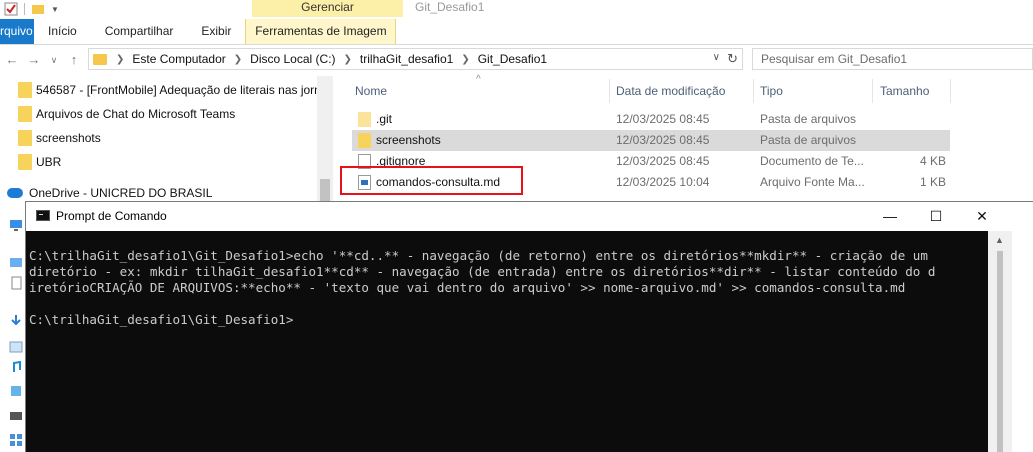 The image size is (1033, 452). Describe the element at coordinates (732, 59) in the screenshot. I see `refresh-icon: ↻` at that location.